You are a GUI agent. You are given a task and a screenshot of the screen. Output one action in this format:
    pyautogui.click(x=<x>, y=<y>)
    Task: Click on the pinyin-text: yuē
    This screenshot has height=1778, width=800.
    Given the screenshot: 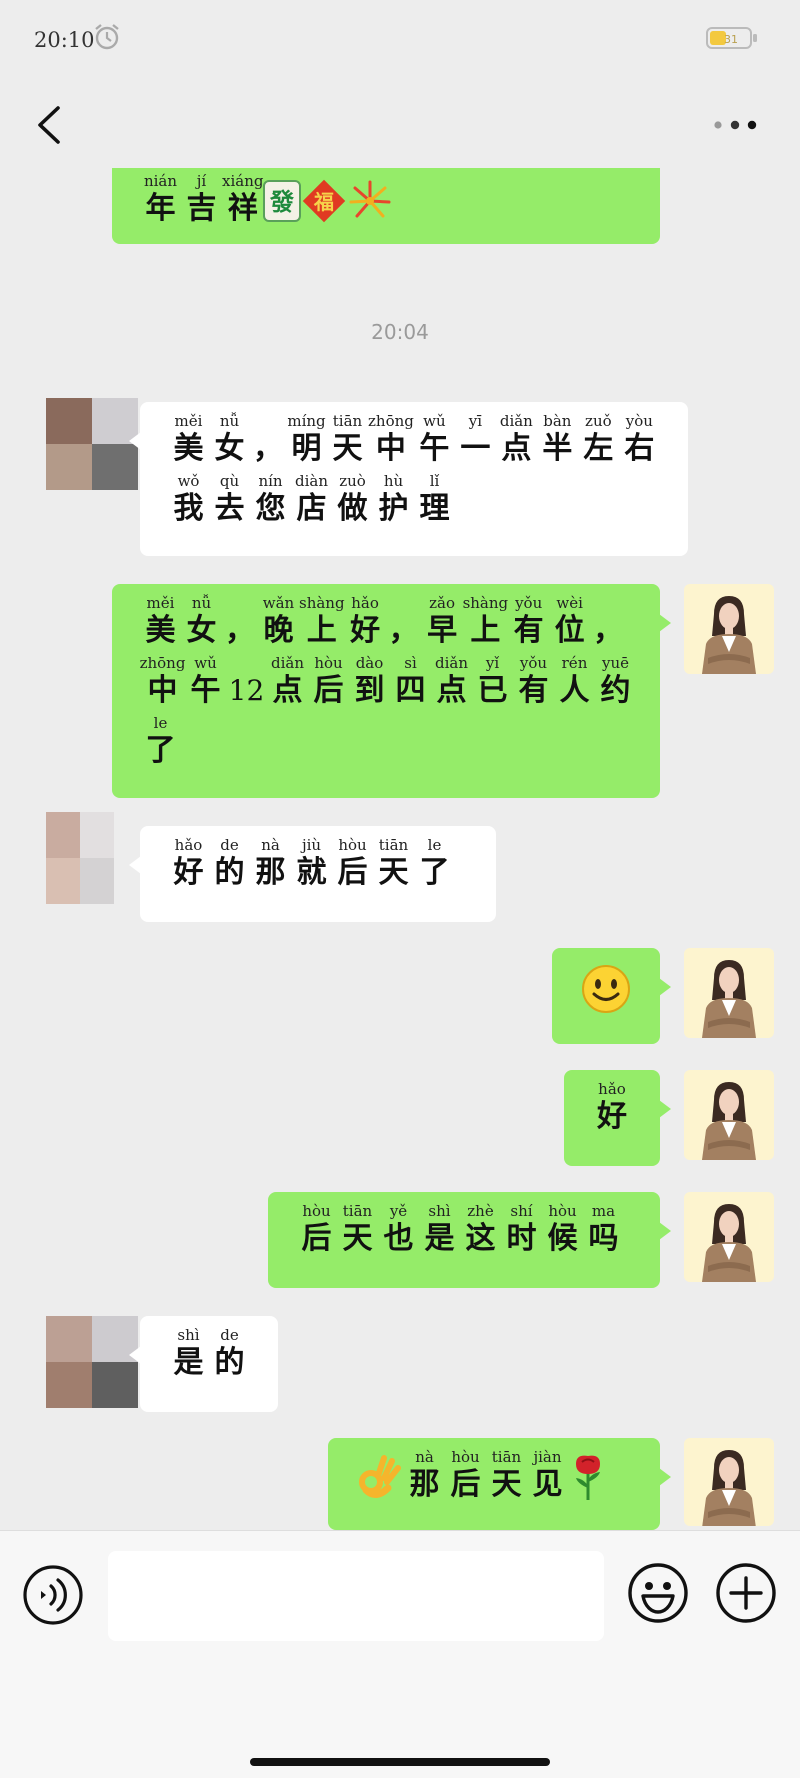 What is the action you would take?
    pyautogui.click(x=615, y=663)
    